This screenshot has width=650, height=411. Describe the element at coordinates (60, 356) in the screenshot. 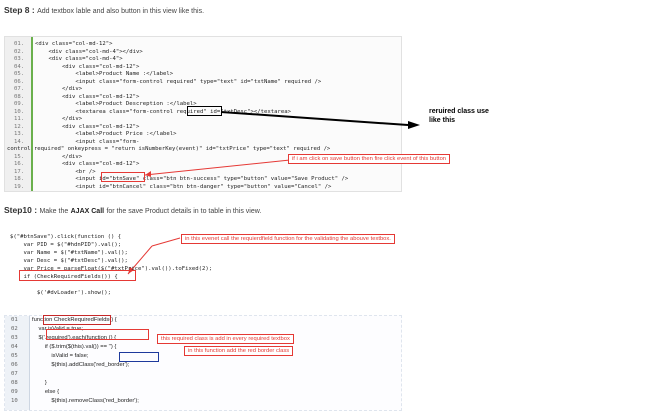

I see `code-line: isValid = false;` at that location.